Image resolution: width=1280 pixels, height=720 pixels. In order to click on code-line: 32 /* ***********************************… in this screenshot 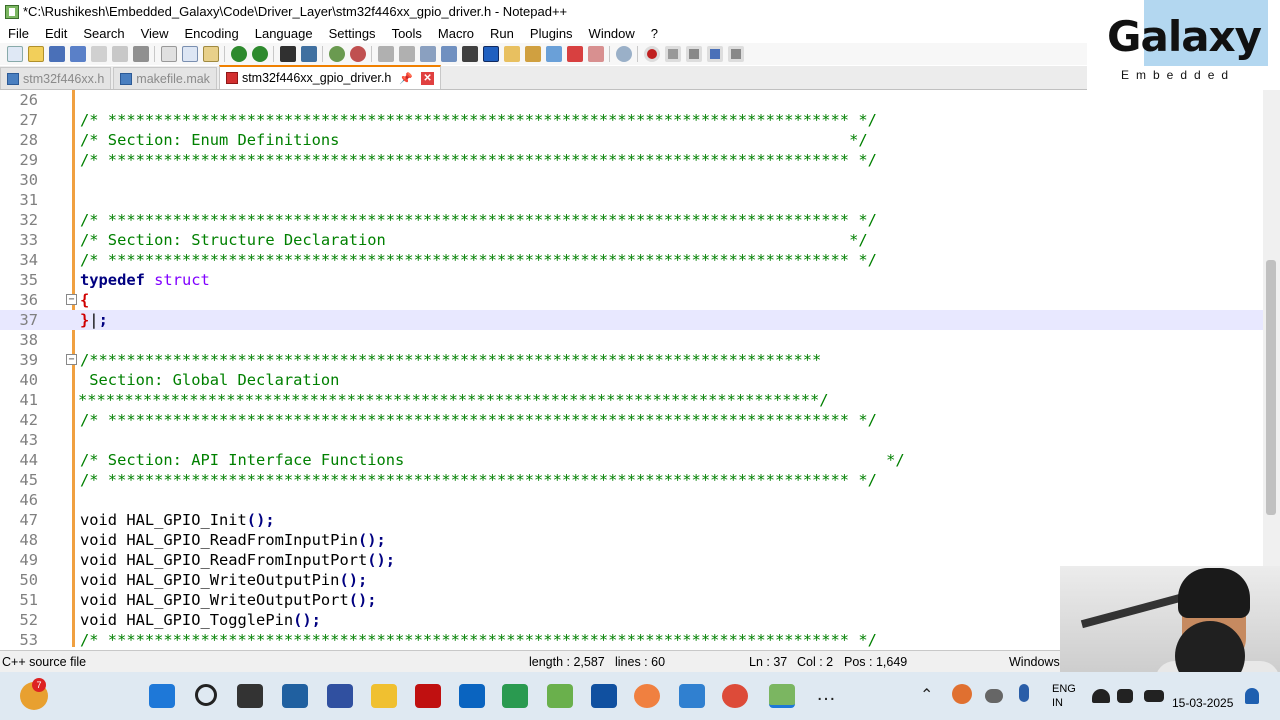, I will do `click(631, 220)`.